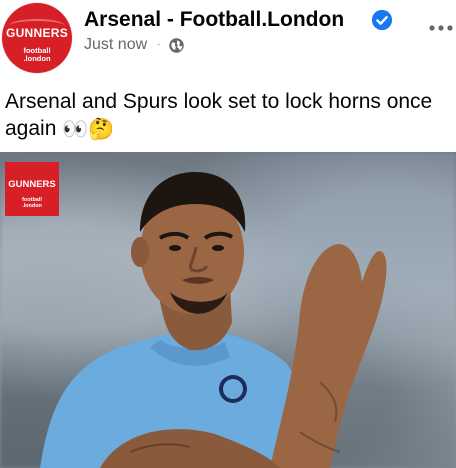  Describe the element at coordinates (32, 184) in the screenshot. I see `photo-logo-brand: GUNNERS` at that location.